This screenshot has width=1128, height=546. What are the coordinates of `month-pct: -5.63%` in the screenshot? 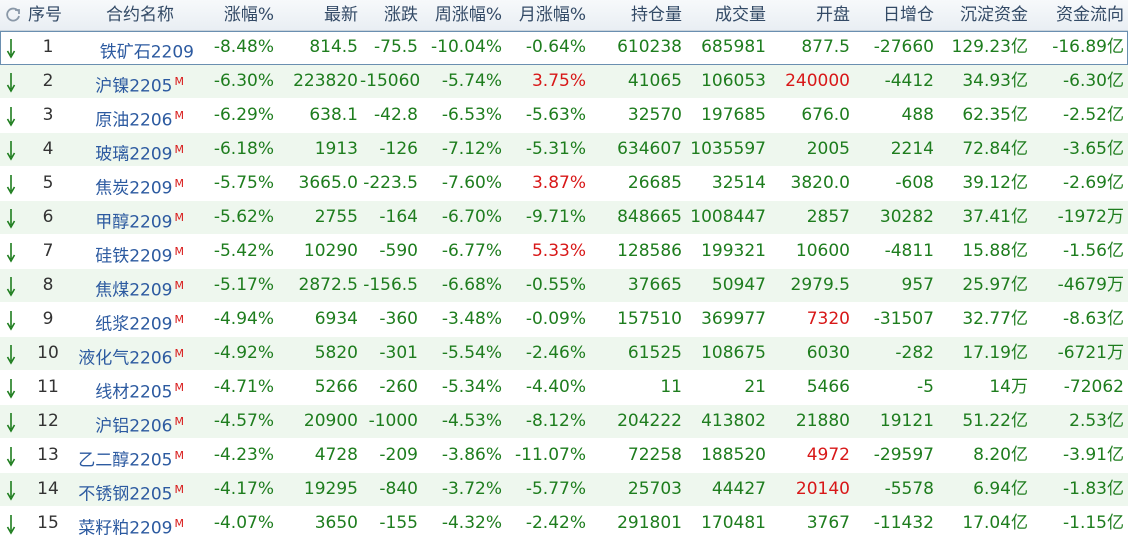 It's located at (555, 115).